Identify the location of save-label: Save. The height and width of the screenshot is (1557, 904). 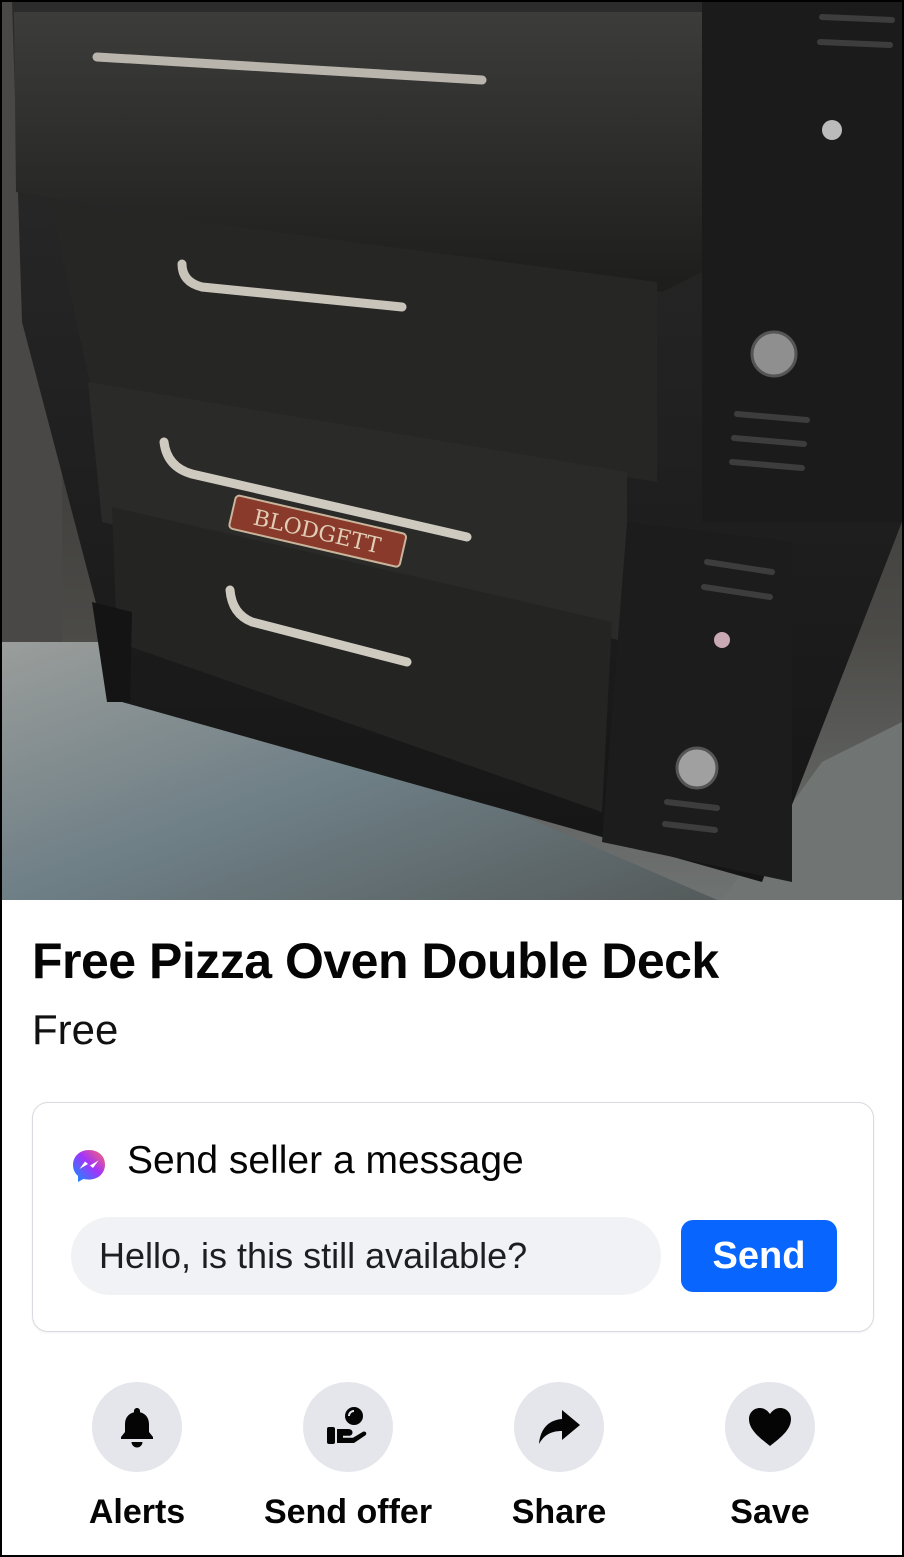
(770, 1512).